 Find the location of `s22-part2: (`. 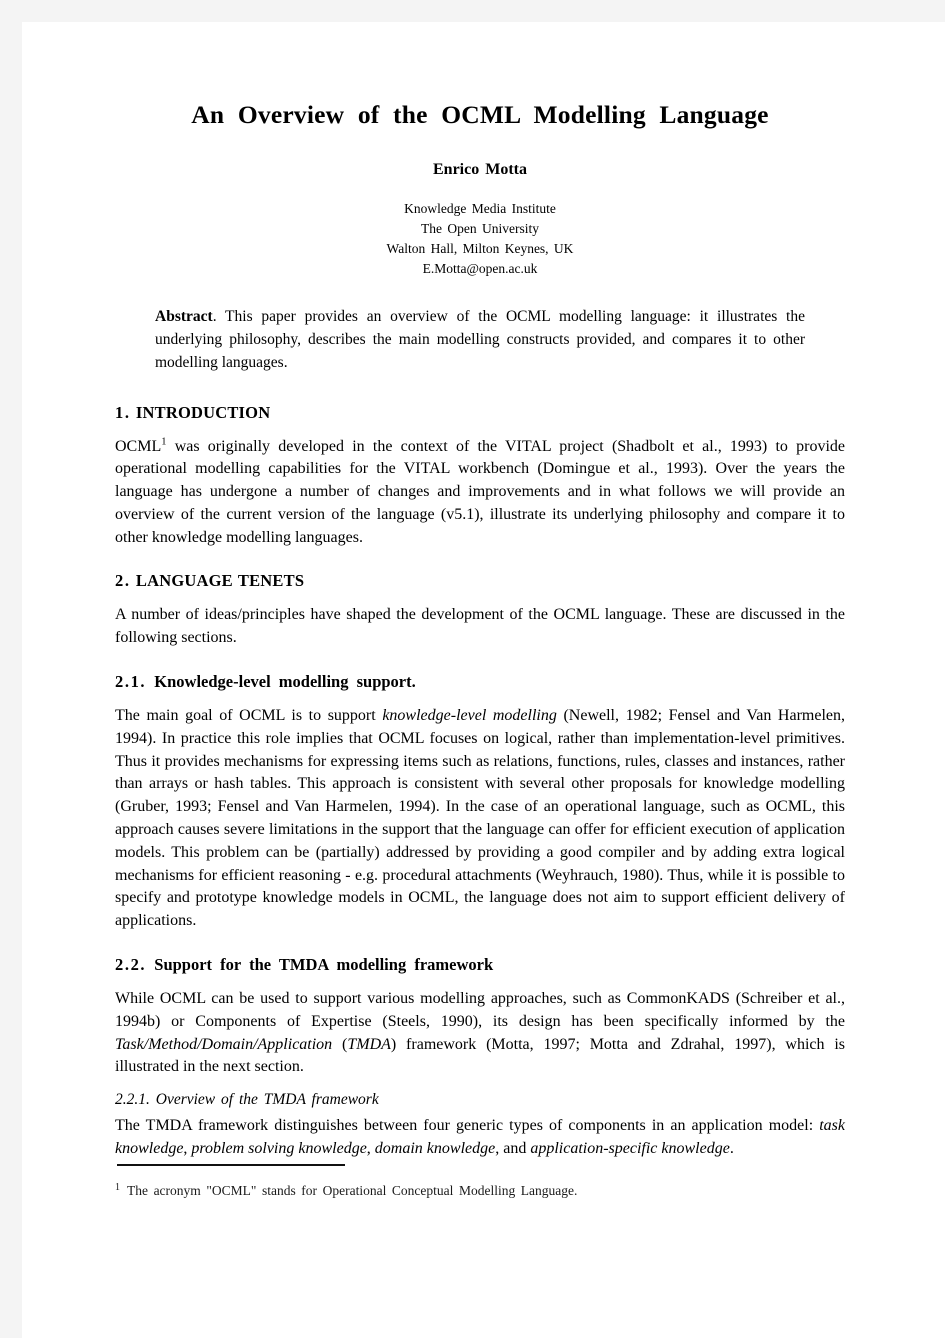

s22-part2: ( is located at coordinates (340, 1044).